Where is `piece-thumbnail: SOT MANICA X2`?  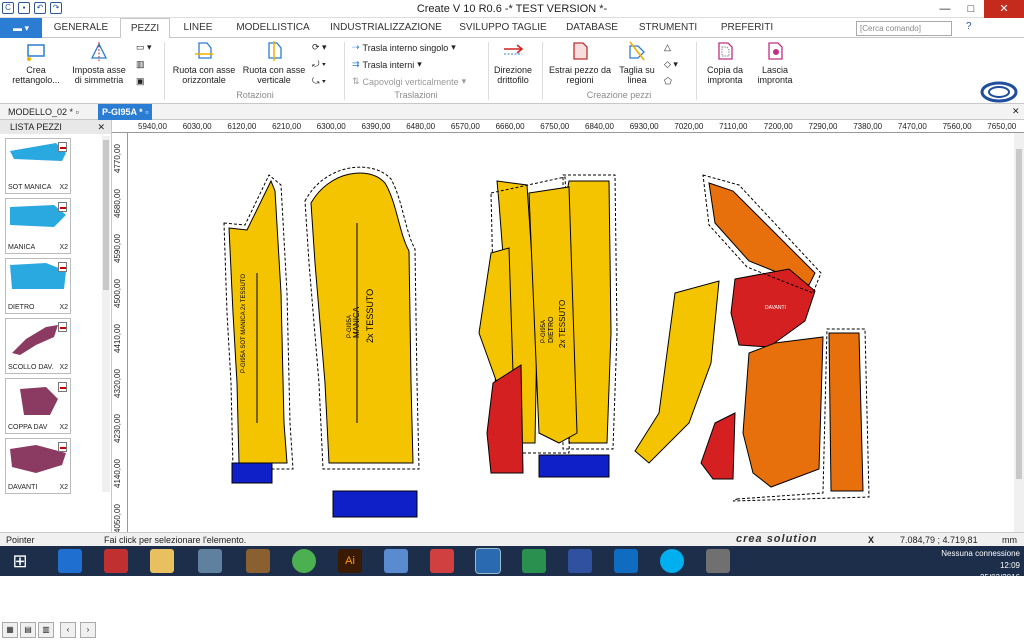
piece-thumbnail: SOT MANICA X2 is located at coordinates (38, 166).